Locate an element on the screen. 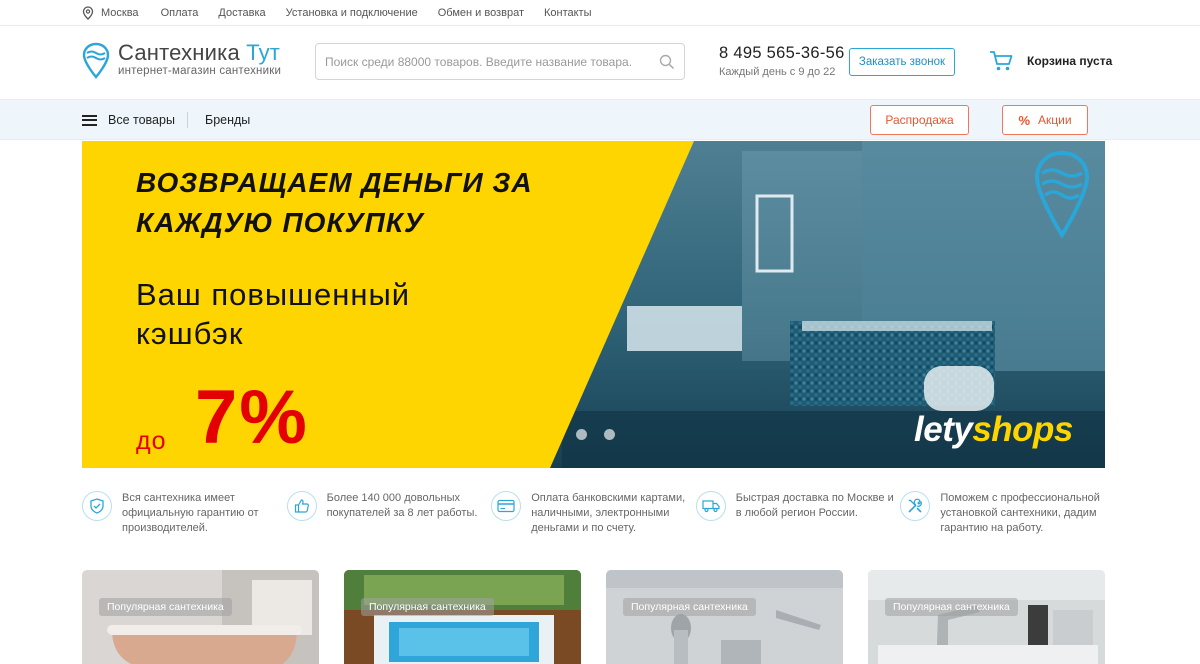 The image size is (1200, 664). logo-name-main: Сантехника is located at coordinates (179, 52).